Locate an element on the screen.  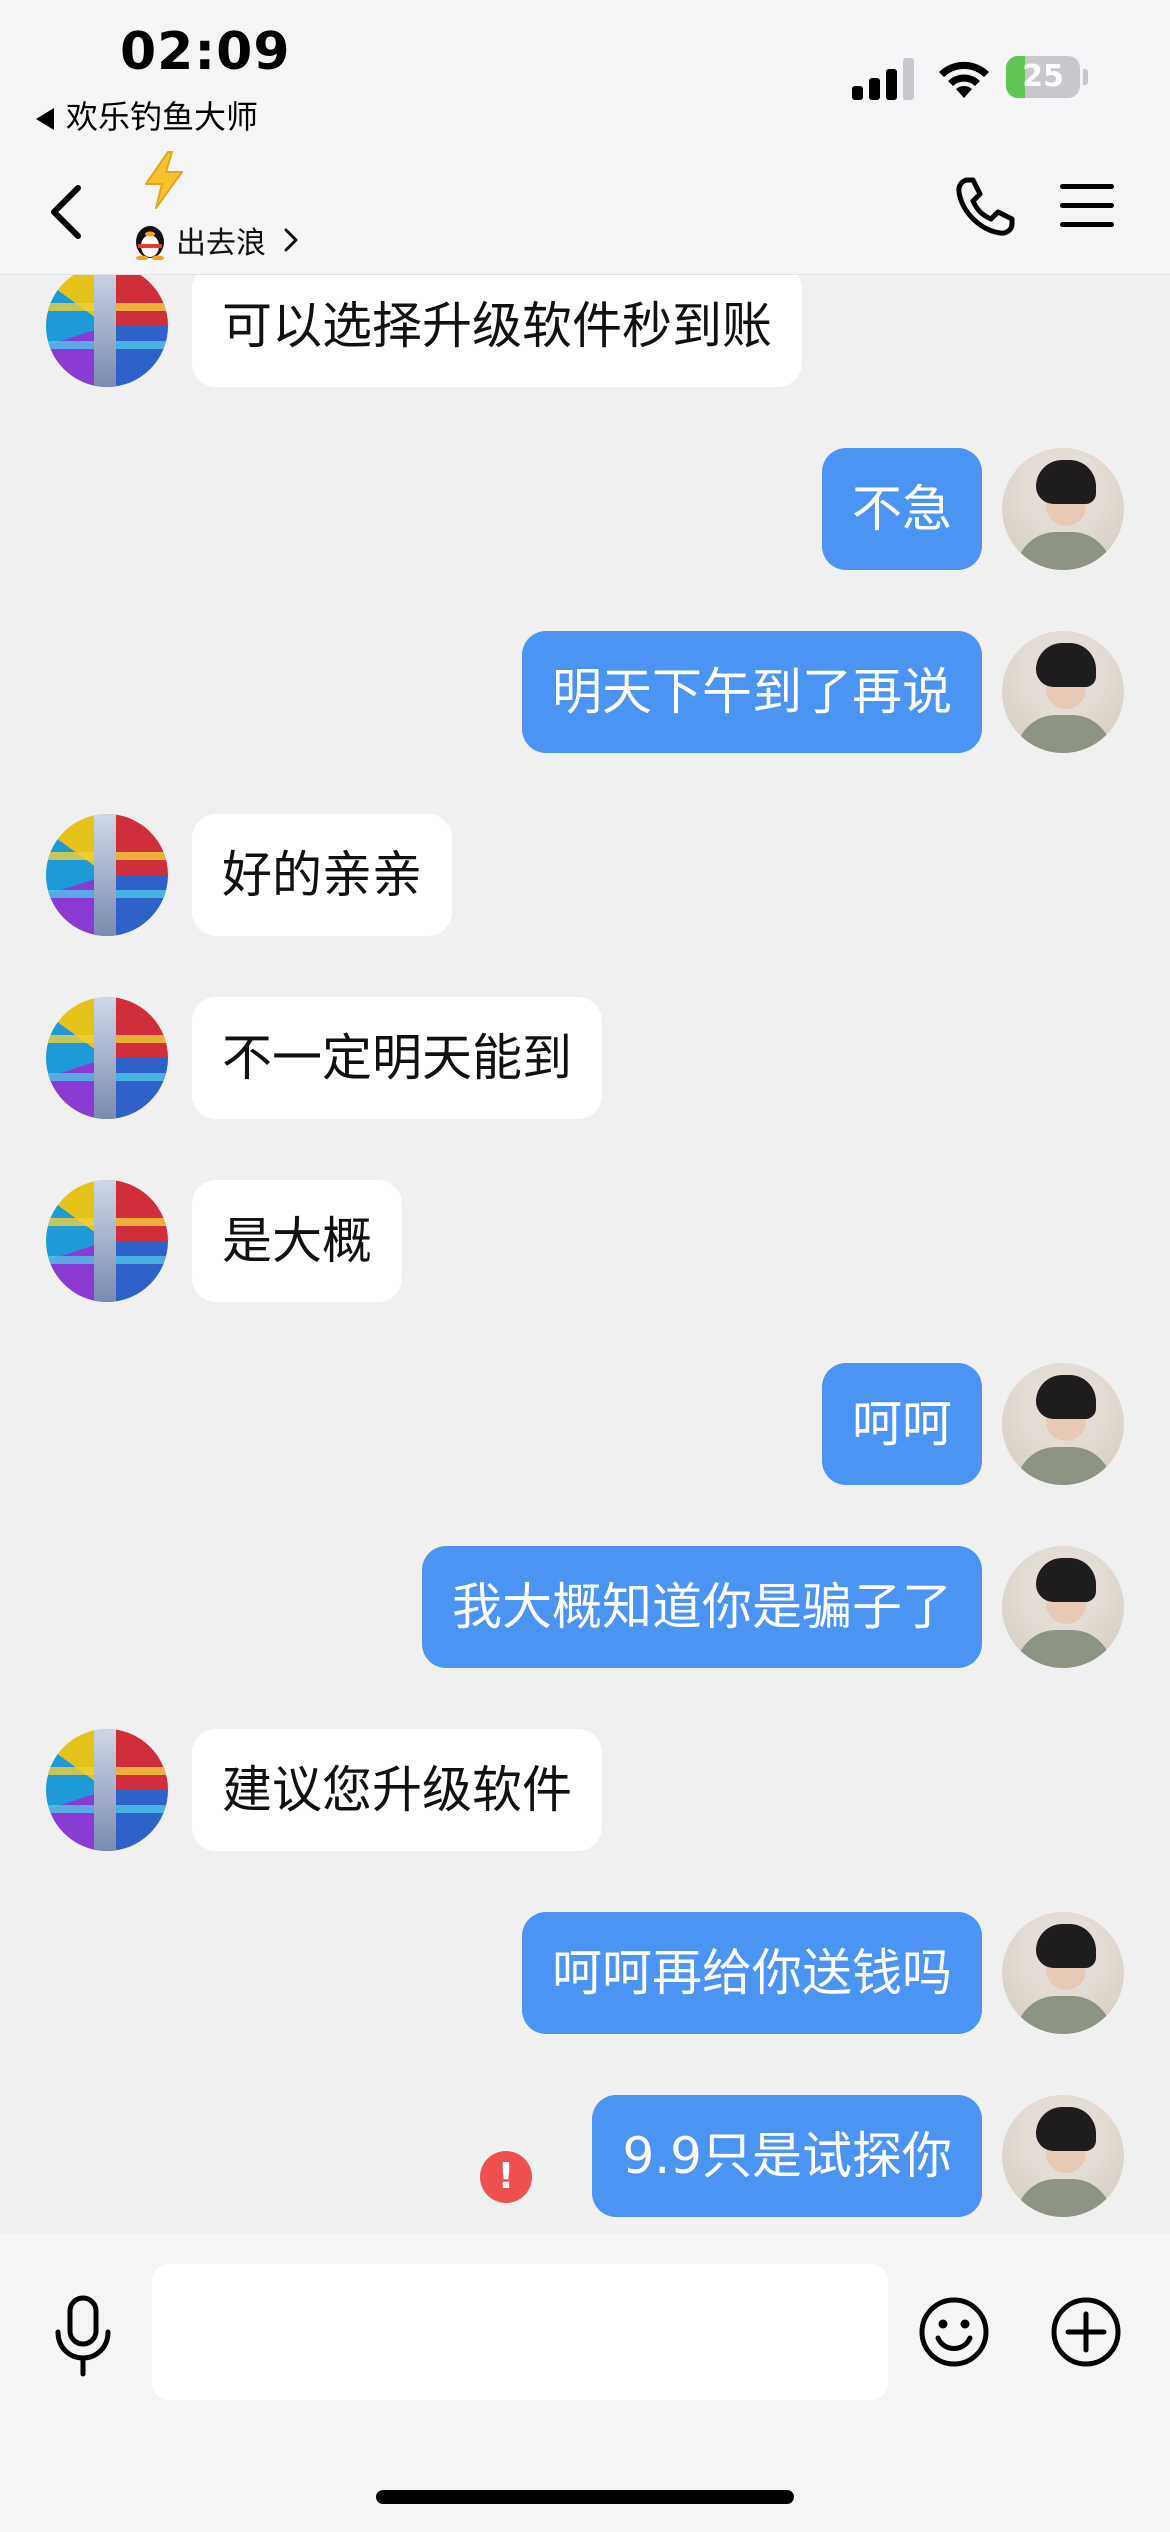
outgoing-message-bubble: 呵呵再给你送钱吗 is located at coordinates (752, 1973).